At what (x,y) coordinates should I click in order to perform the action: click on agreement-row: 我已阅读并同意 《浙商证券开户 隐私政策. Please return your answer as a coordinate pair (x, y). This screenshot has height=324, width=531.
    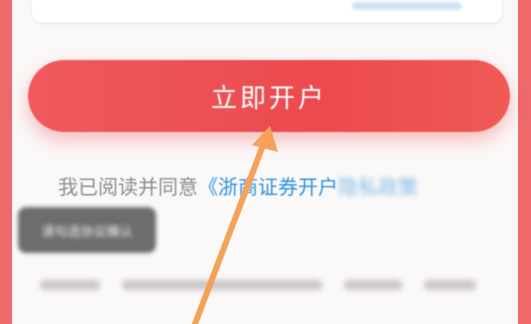
    Looking at the image, I should click on (238, 185).